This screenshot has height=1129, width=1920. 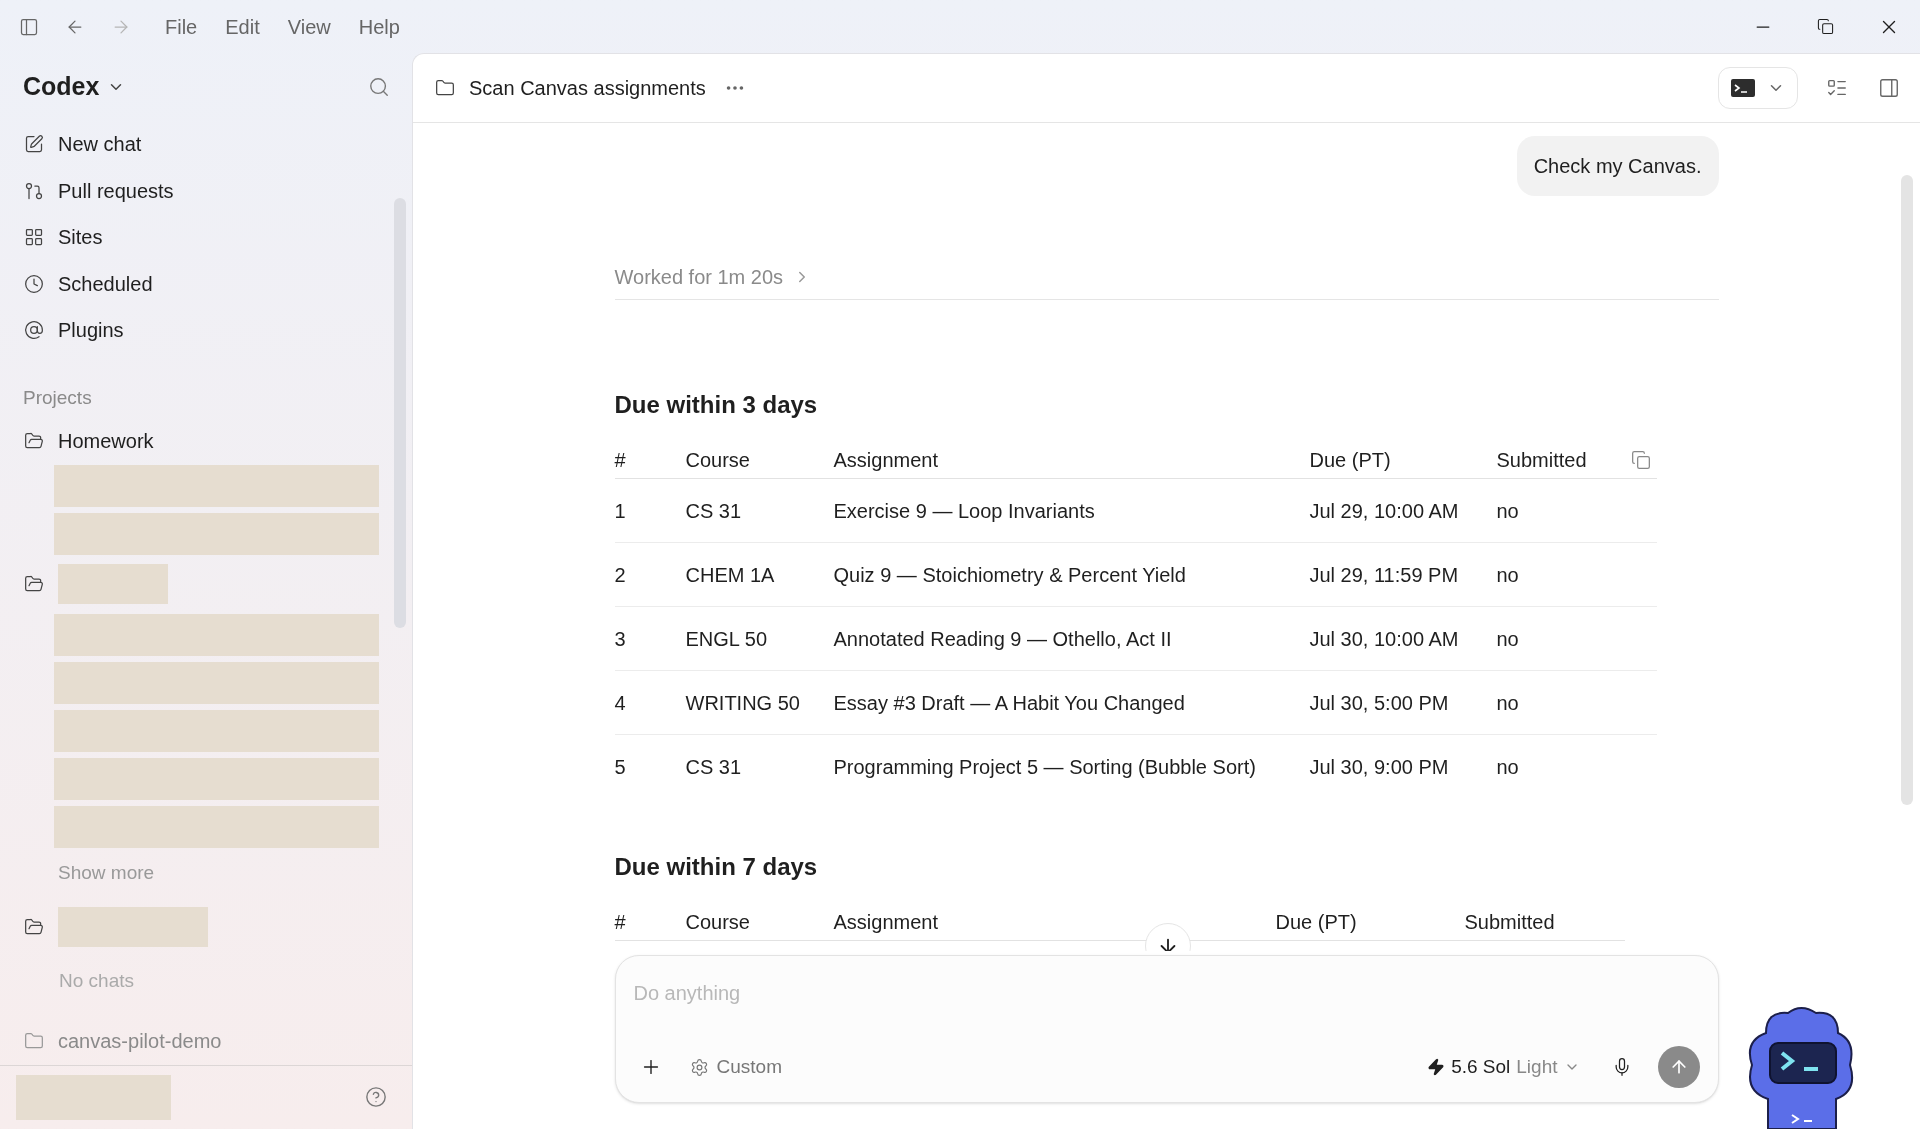 I want to click on table-cell-text: 4, so click(x=620, y=703).